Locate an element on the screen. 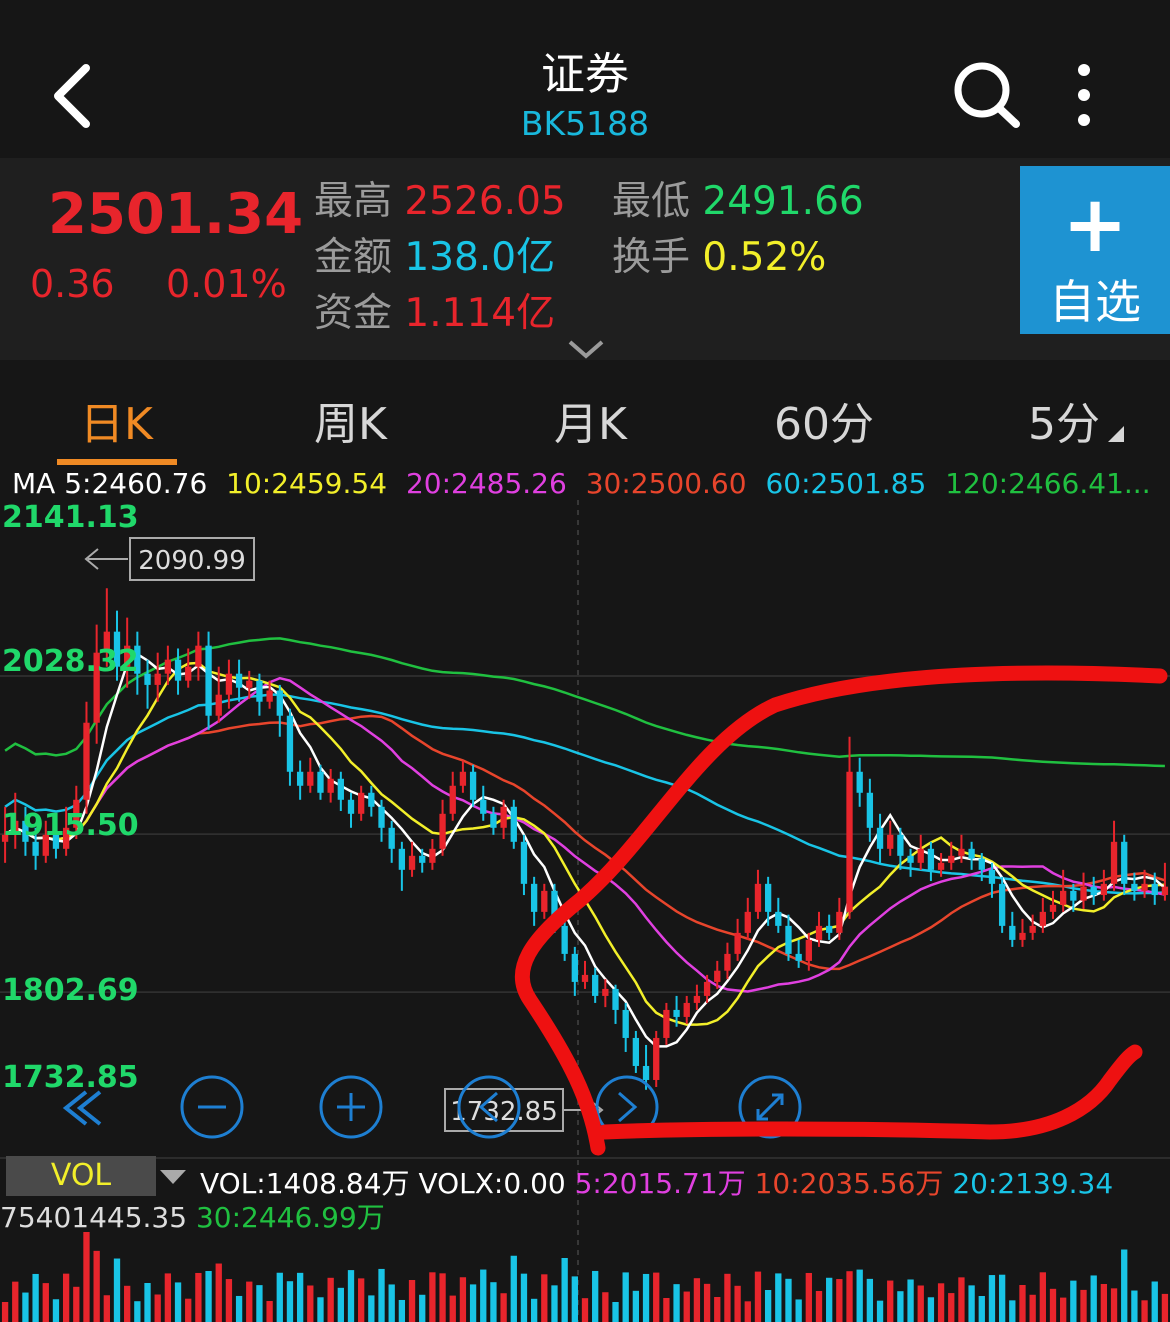 This screenshot has height=1322, width=1170. tab-weekly-k: 周K is located at coordinates (350, 420).